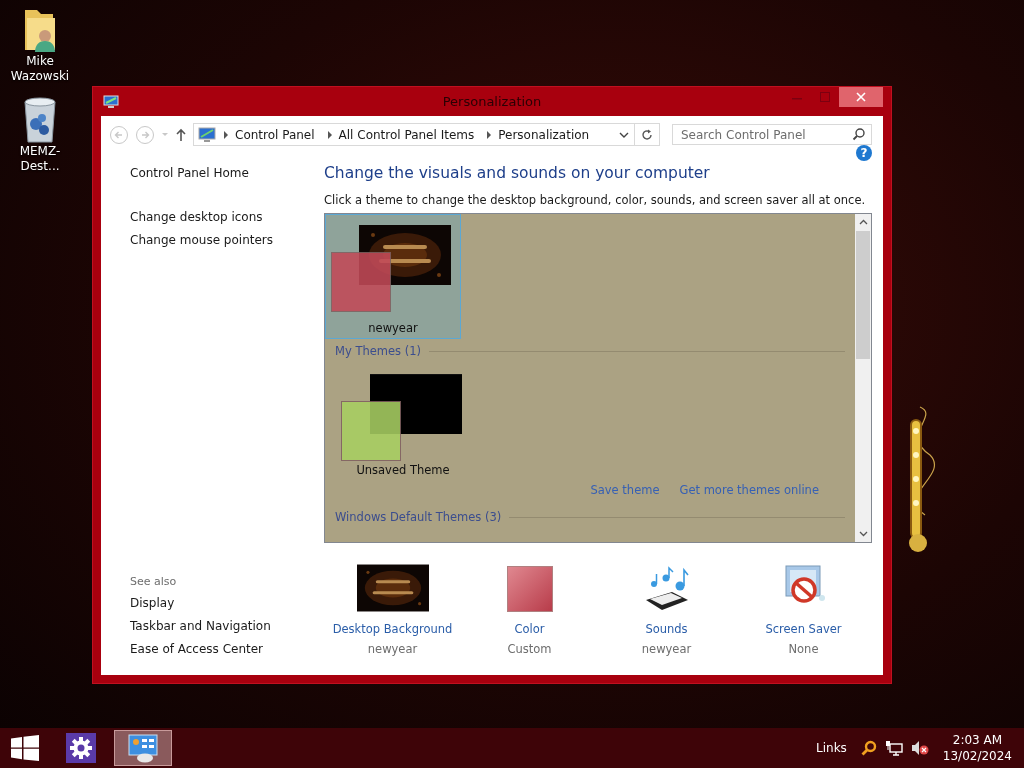 This screenshot has height=768, width=1024. I want to click on refresh-button, so click(647, 134).